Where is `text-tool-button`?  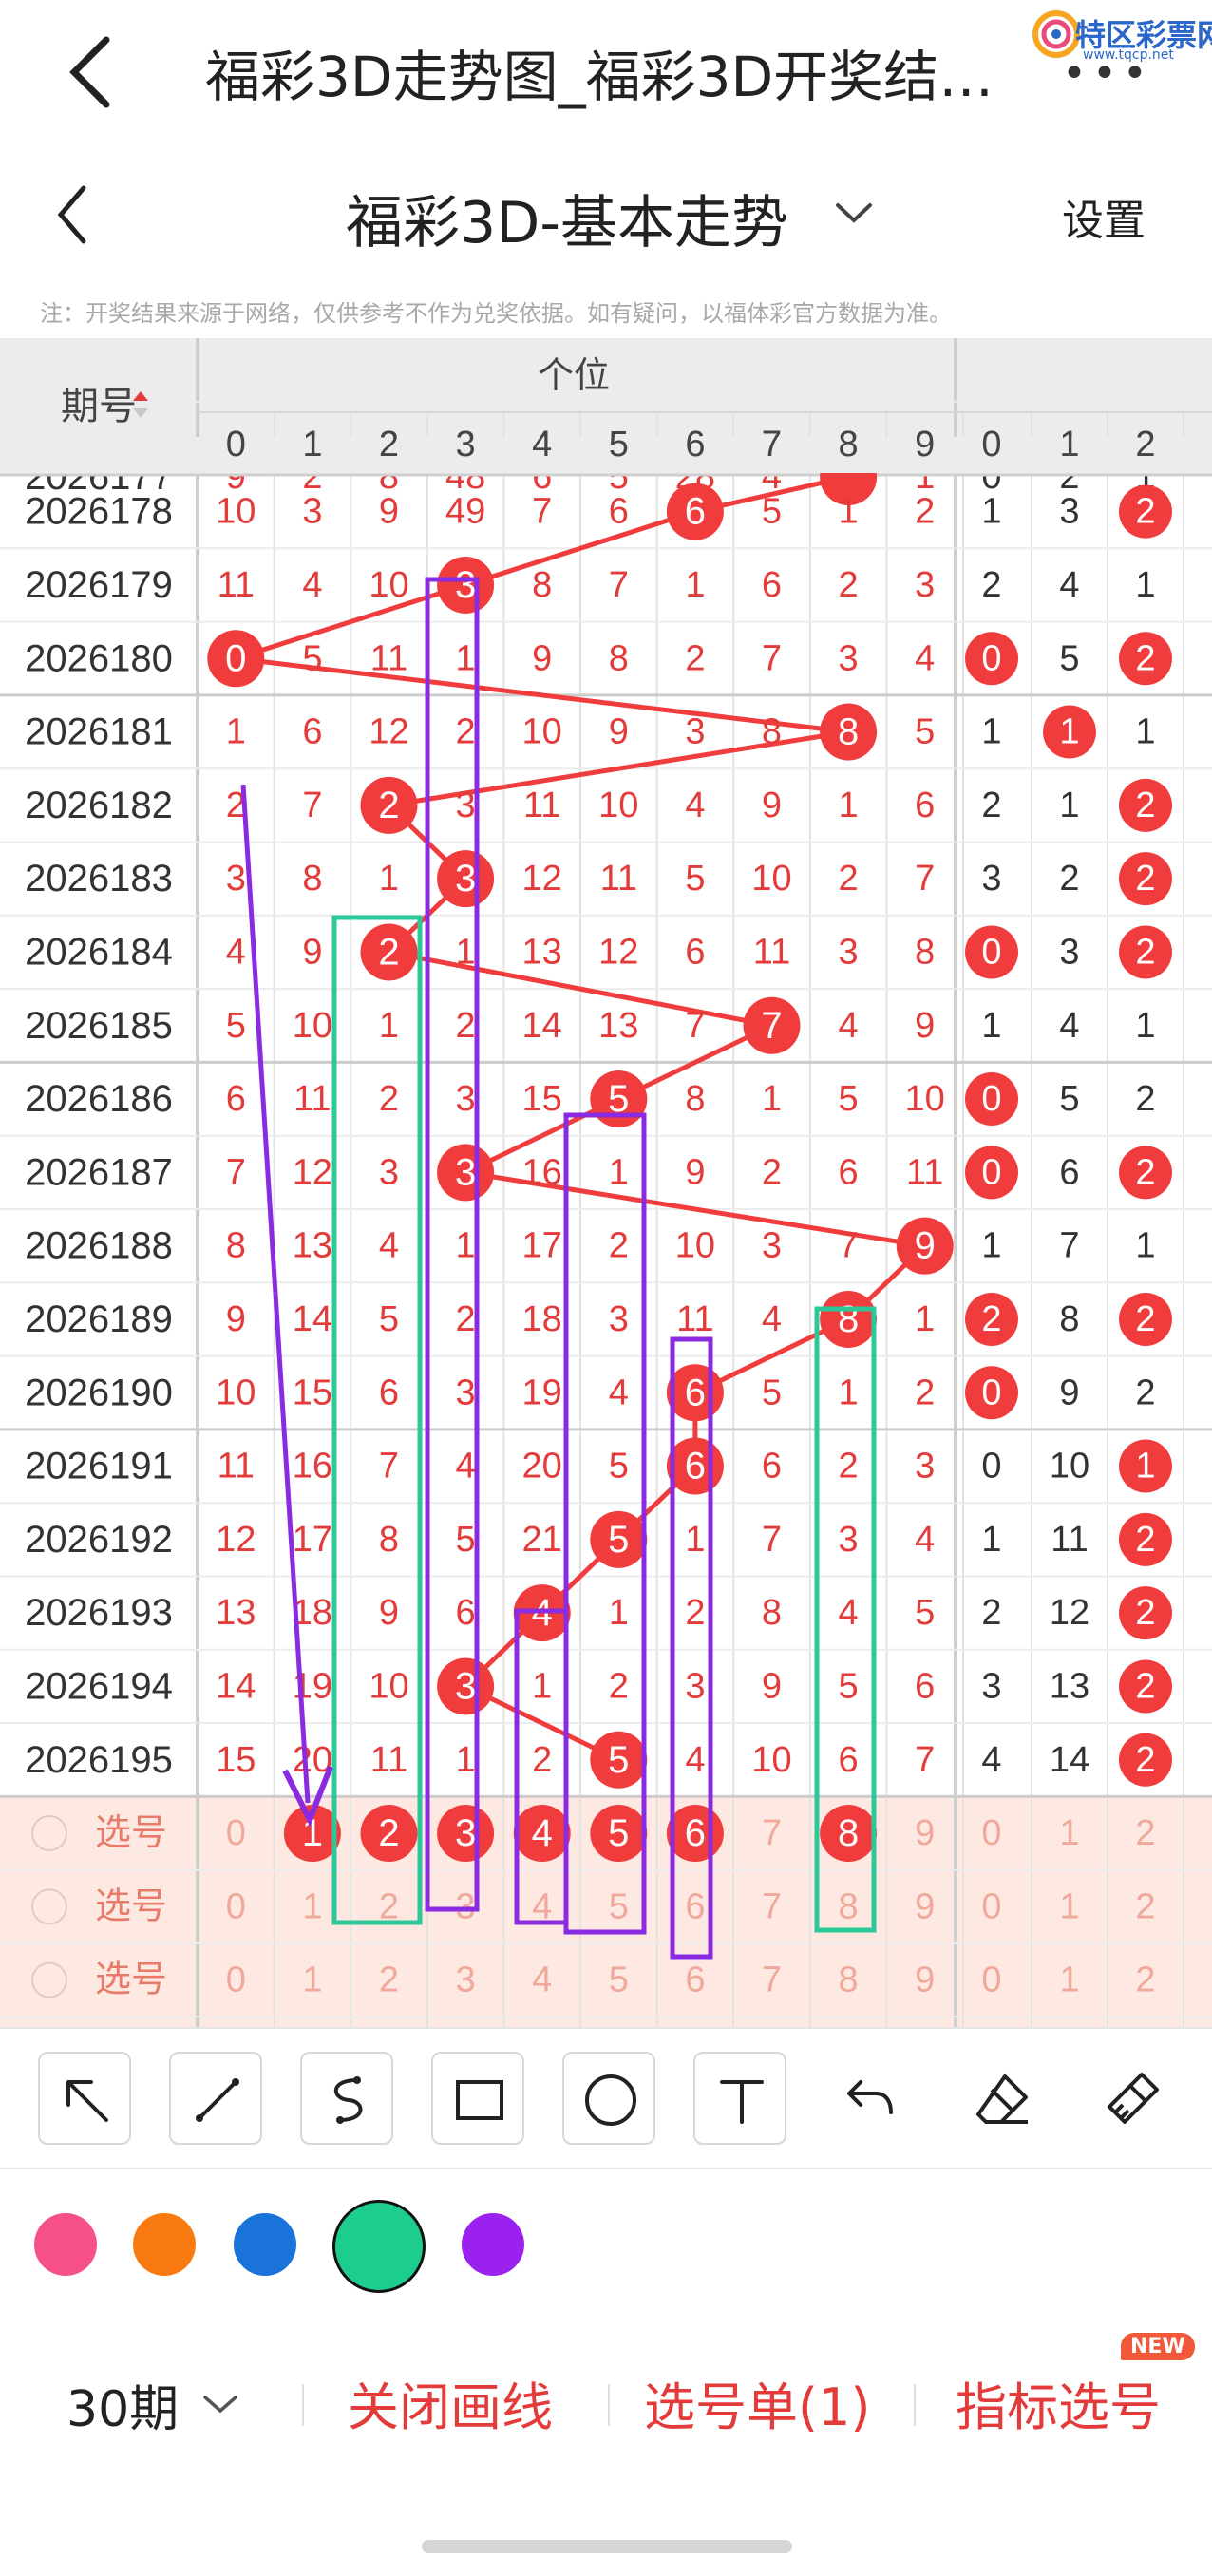
text-tool-button is located at coordinates (739, 2098).